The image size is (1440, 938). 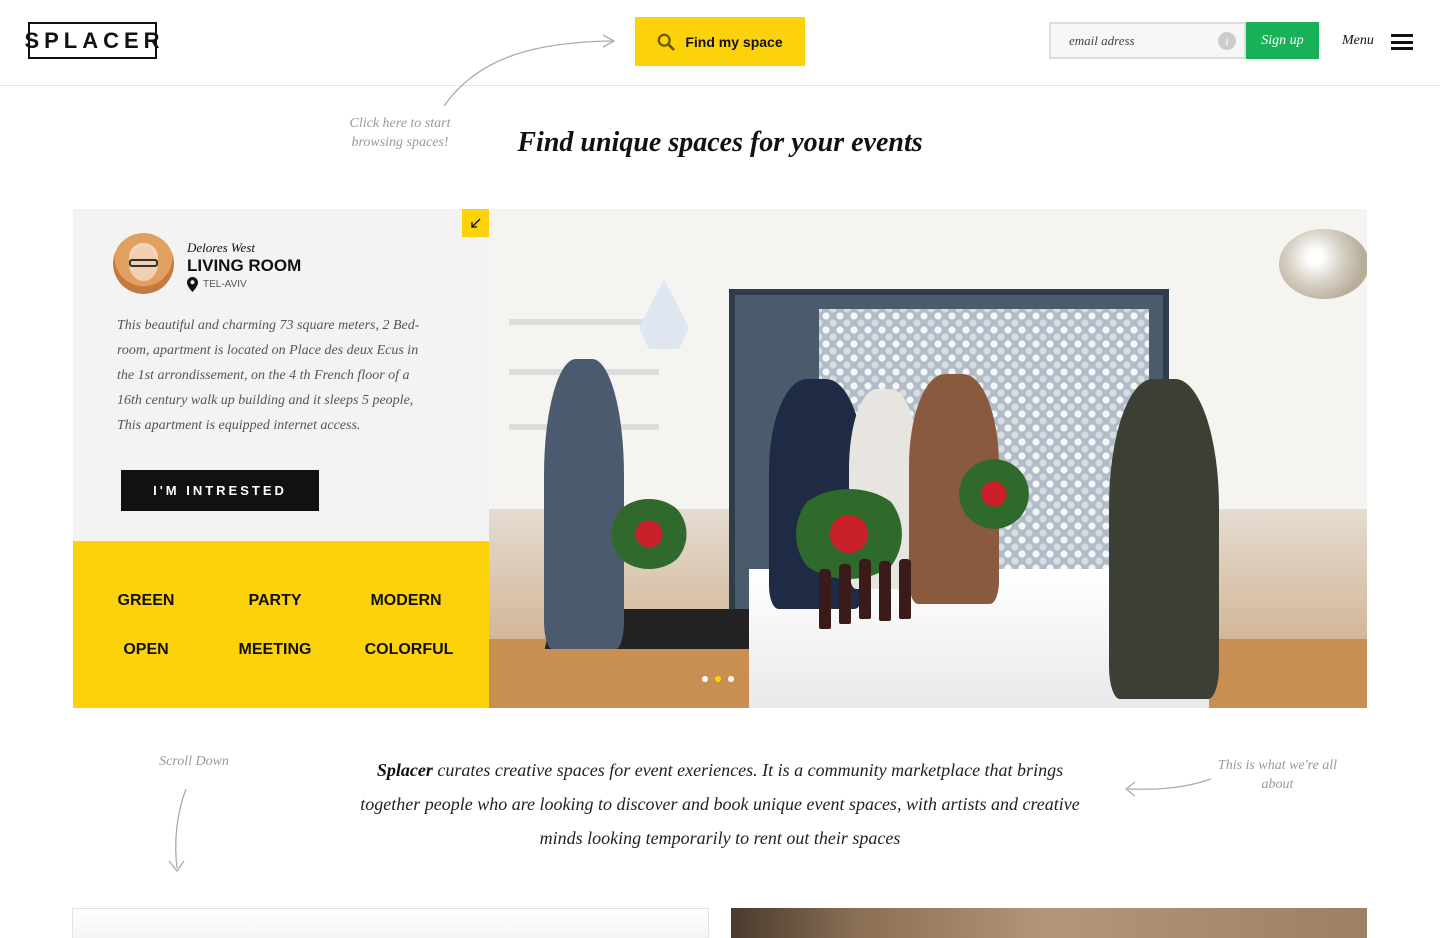 What do you see at coordinates (225, 284) in the screenshot?
I see `location-label: TEL-AVIV` at bounding box center [225, 284].